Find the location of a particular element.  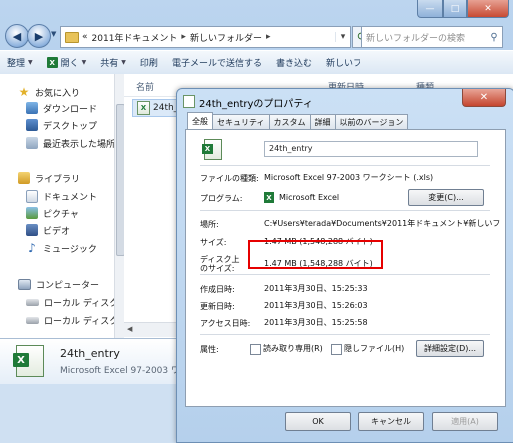

scroll-left-icon: ◀ is located at coordinates (129, 329).